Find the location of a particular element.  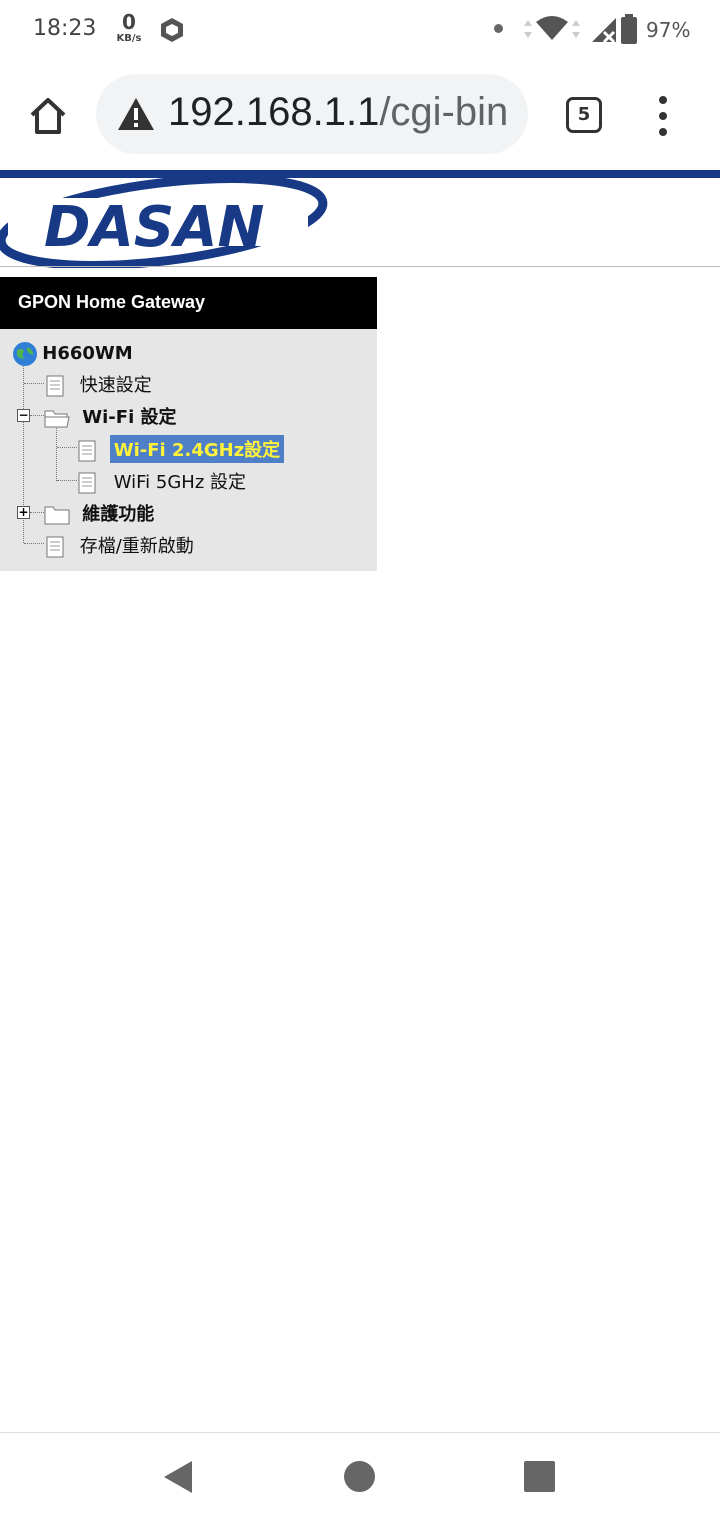

wifi-icon is located at coordinates (550, 31).